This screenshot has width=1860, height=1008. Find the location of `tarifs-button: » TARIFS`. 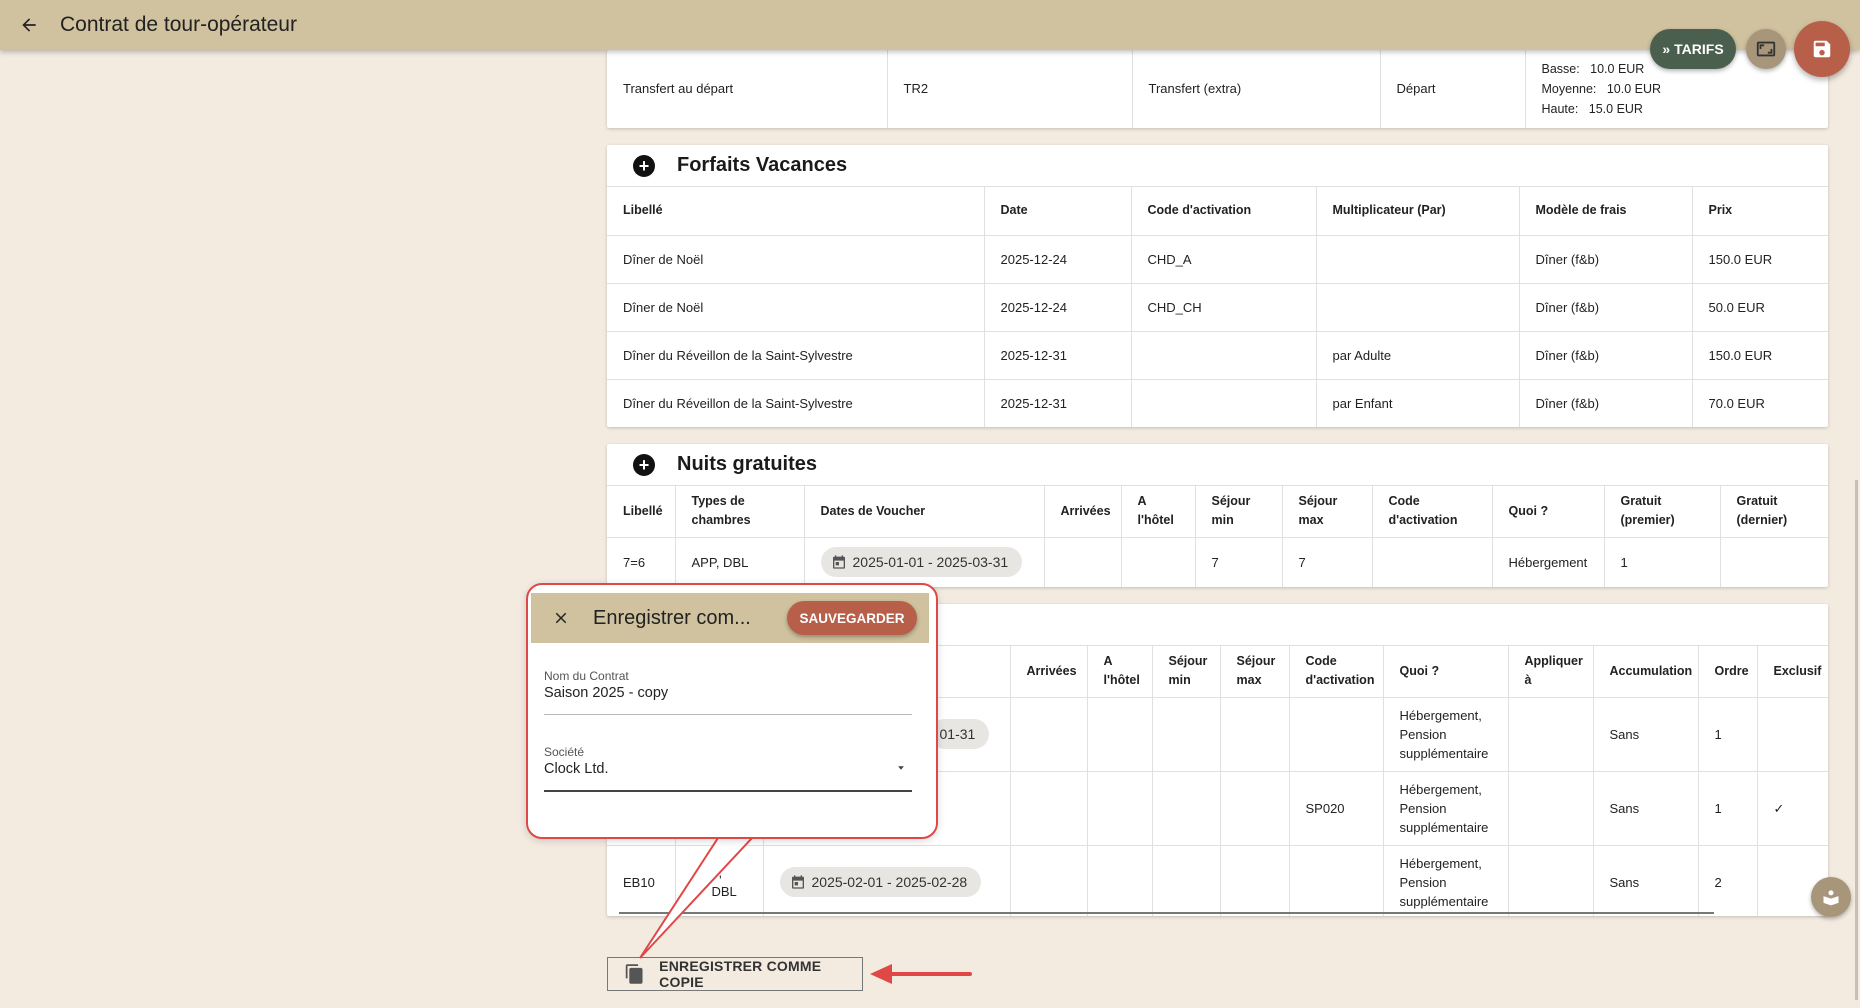

tarifs-button: » TARIFS is located at coordinates (1693, 49).